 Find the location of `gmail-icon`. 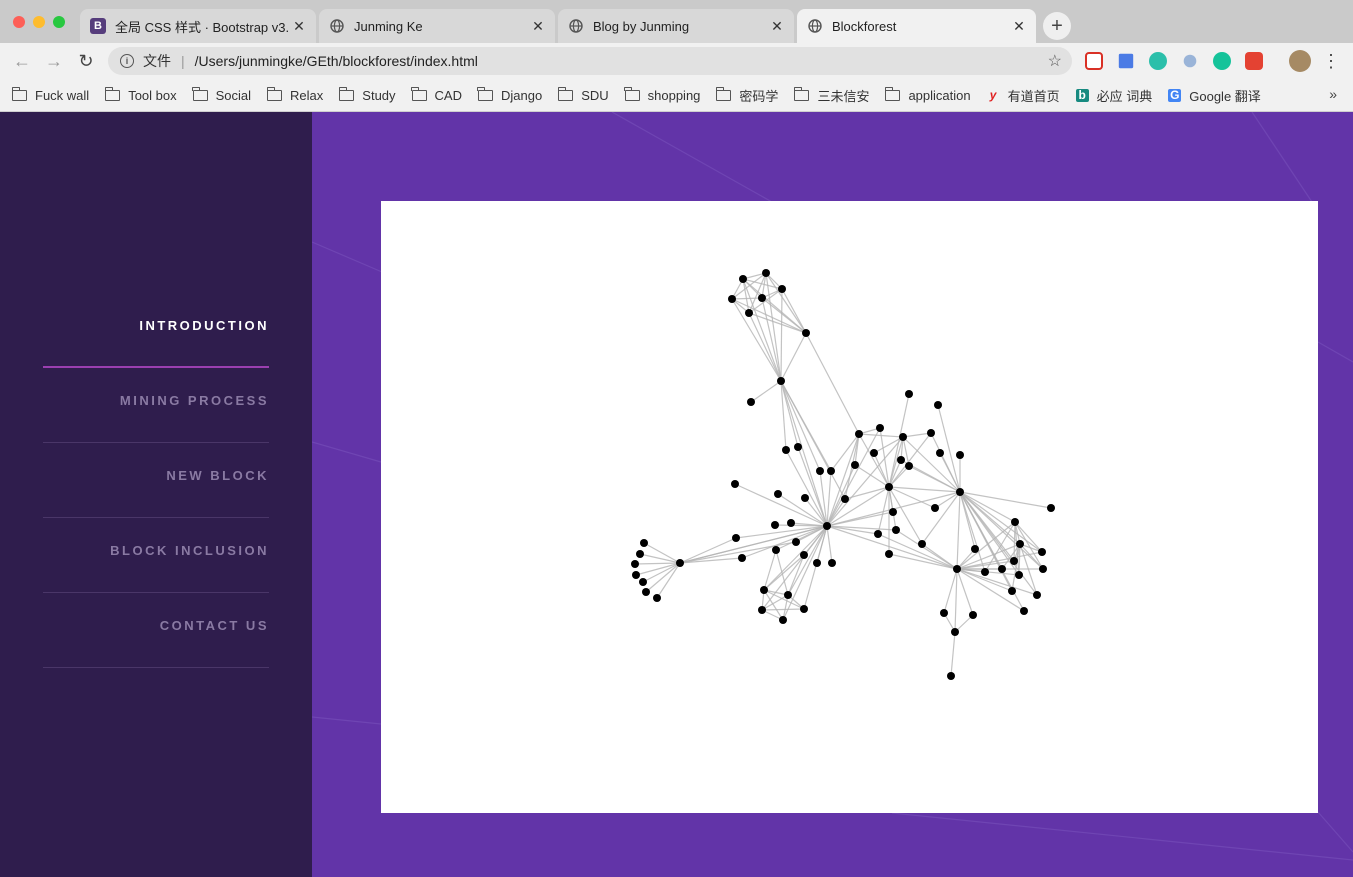

gmail-icon is located at coordinates (1094, 61).